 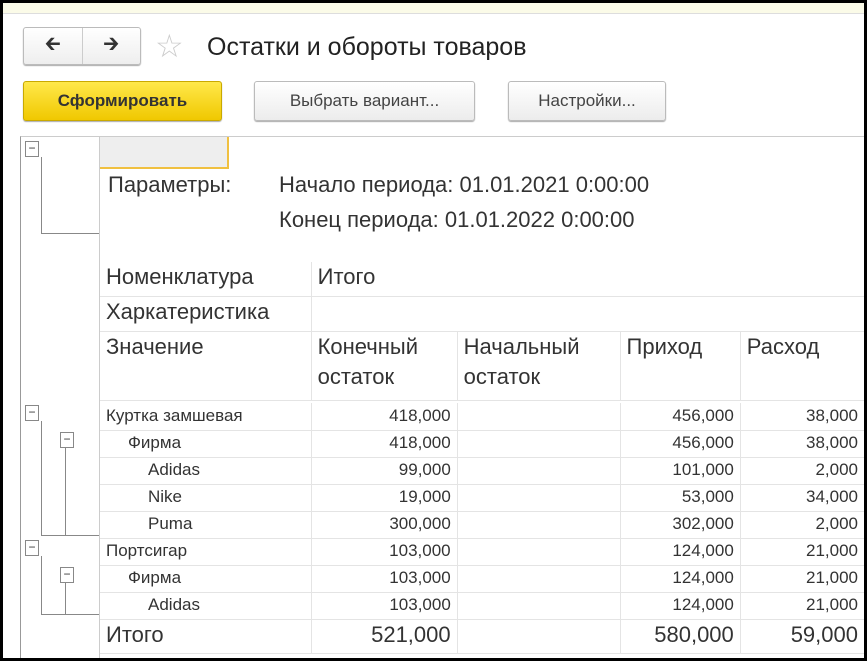 What do you see at coordinates (206, 314) in the screenshot?
I see `header-characteristic: Харкатеристика` at bounding box center [206, 314].